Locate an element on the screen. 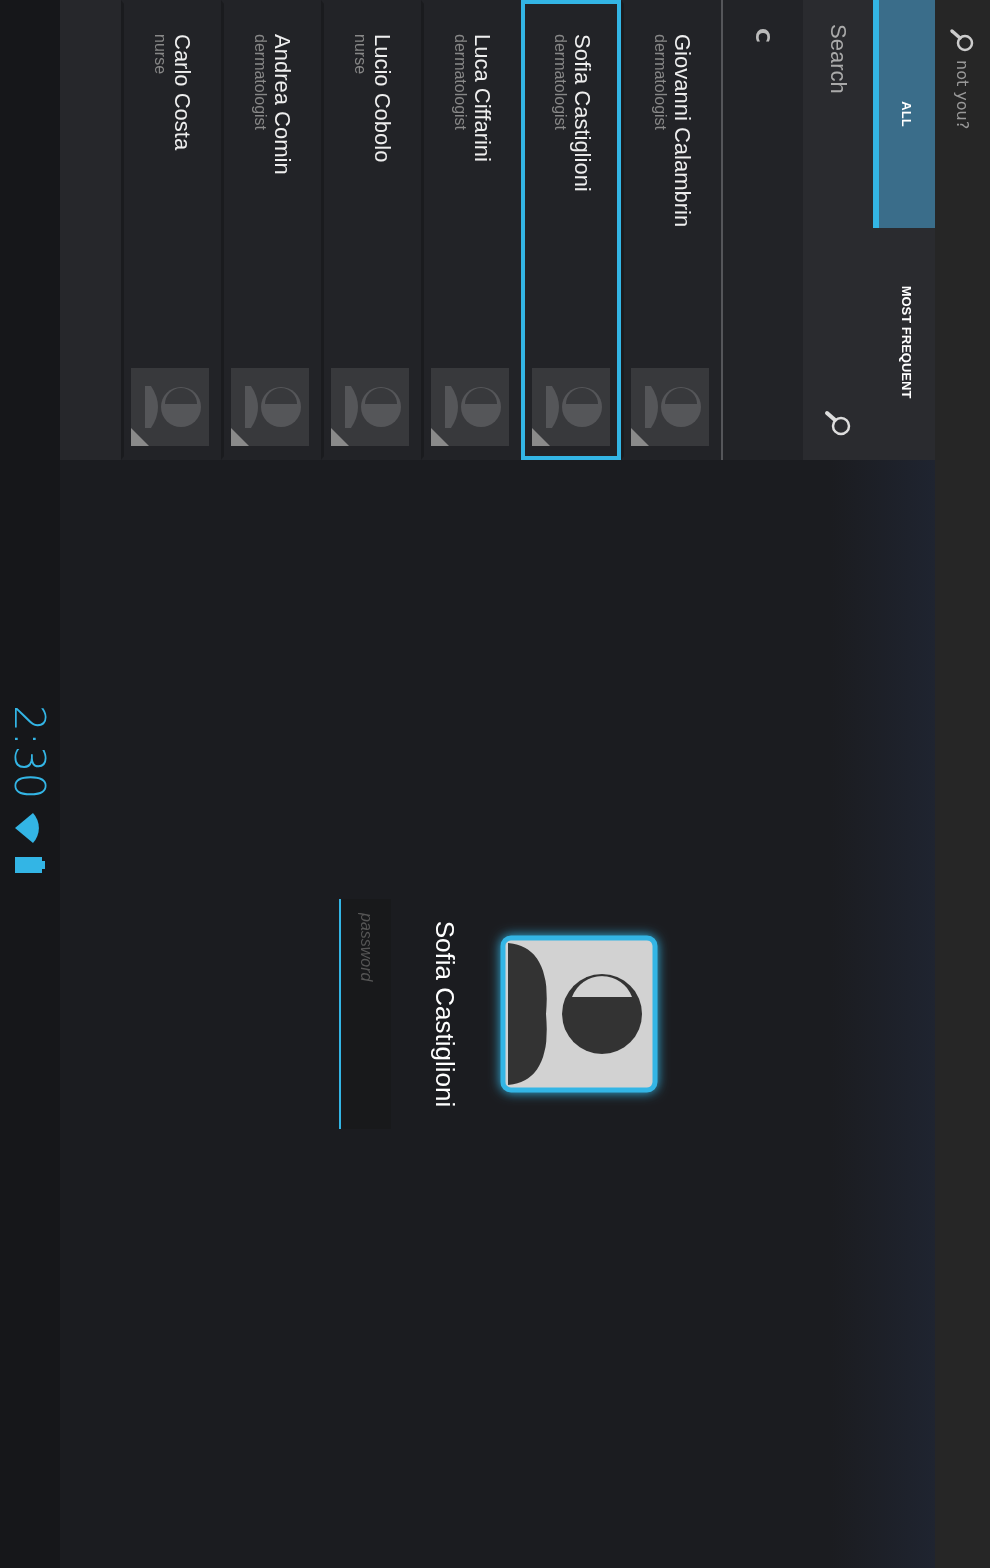  password-field: password is located at coordinates (365, 1014).